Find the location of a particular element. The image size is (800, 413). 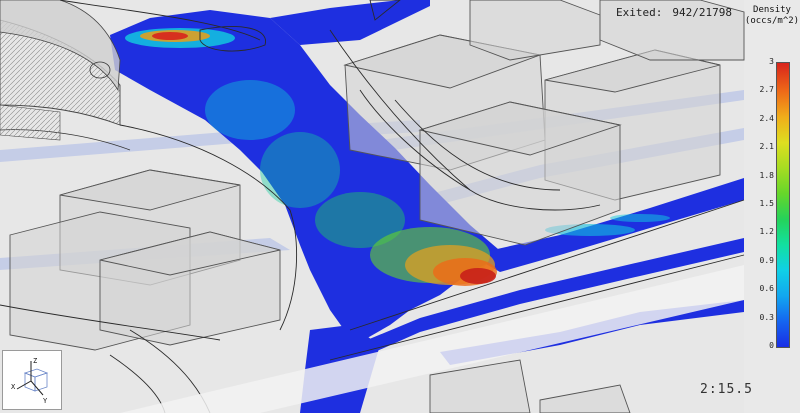

legend-tick: 0.9 is located at coordinates (766, 260).